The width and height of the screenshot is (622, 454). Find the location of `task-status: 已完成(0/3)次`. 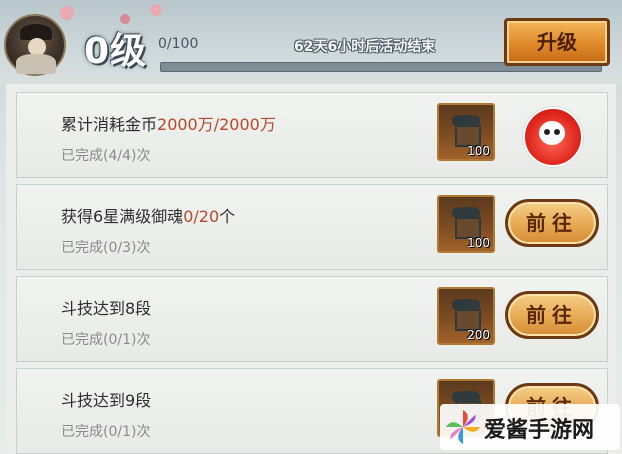

task-status: 已完成(0/3)次 is located at coordinates (106, 248).